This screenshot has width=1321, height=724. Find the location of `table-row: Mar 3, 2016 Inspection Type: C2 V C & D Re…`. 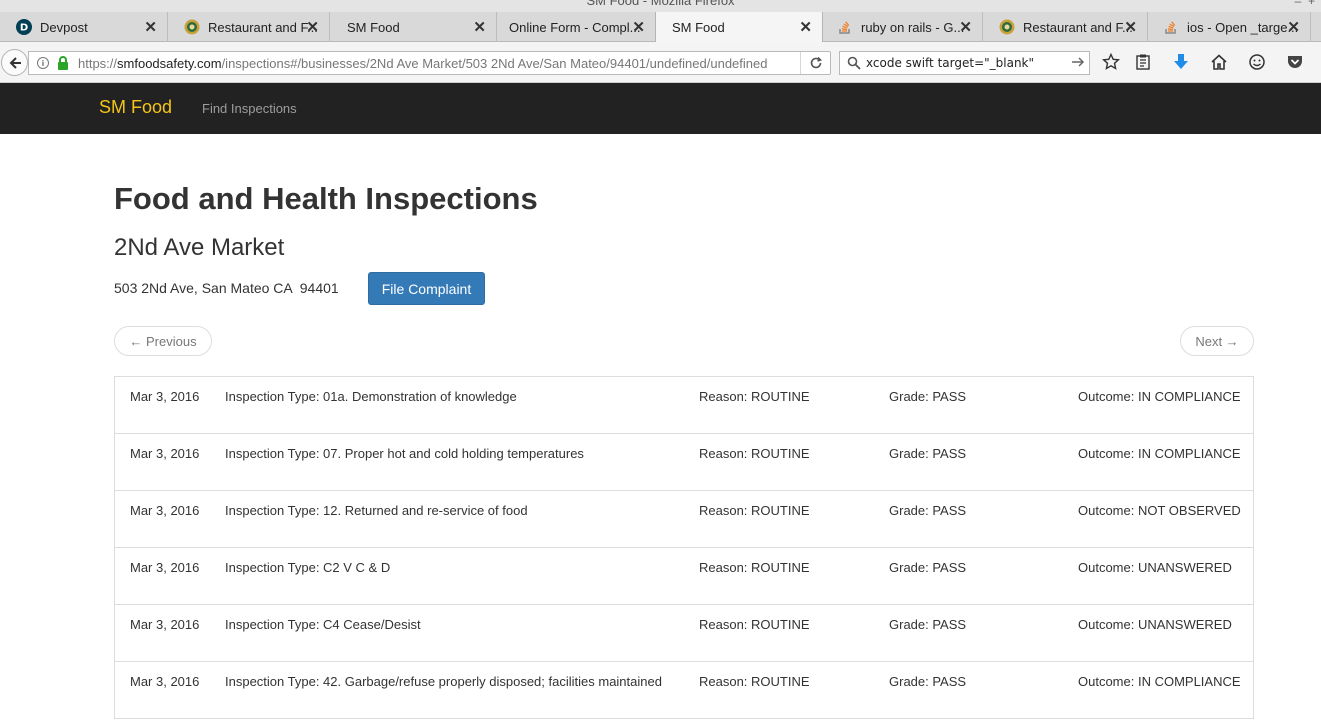

table-row: Mar 3, 2016 Inspection Type: C2 V C & D Re… is located at coordinates (684, 576).